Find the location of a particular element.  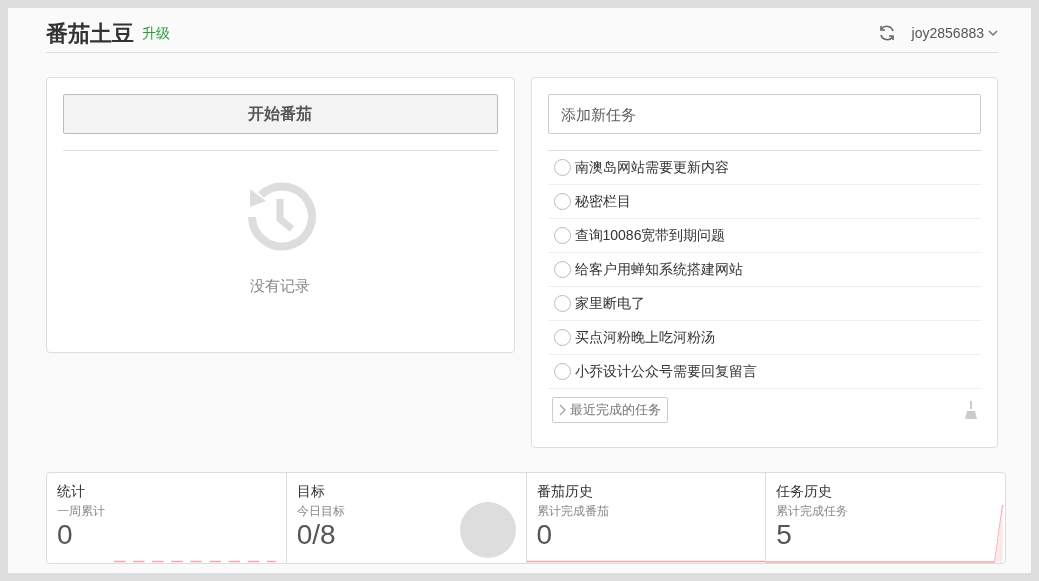

refresh-icon is located at coordinates (886, 33).